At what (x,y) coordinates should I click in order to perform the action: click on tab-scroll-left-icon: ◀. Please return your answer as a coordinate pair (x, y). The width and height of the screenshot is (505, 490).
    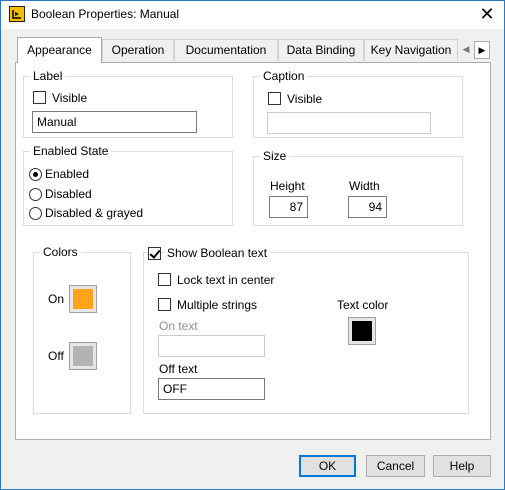
    Looking at the image, I should click on (466, 50).